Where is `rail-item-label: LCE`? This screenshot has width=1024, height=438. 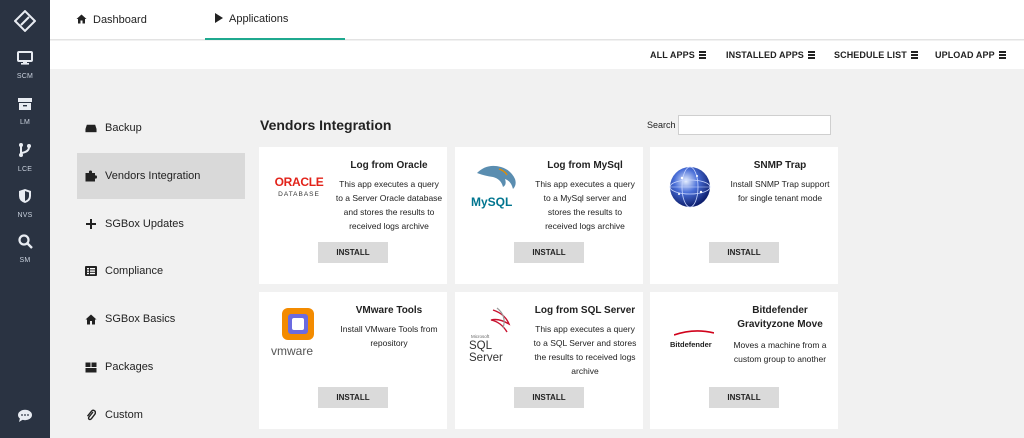
rail-item-label: LCE is located at coordinates (25, 169).